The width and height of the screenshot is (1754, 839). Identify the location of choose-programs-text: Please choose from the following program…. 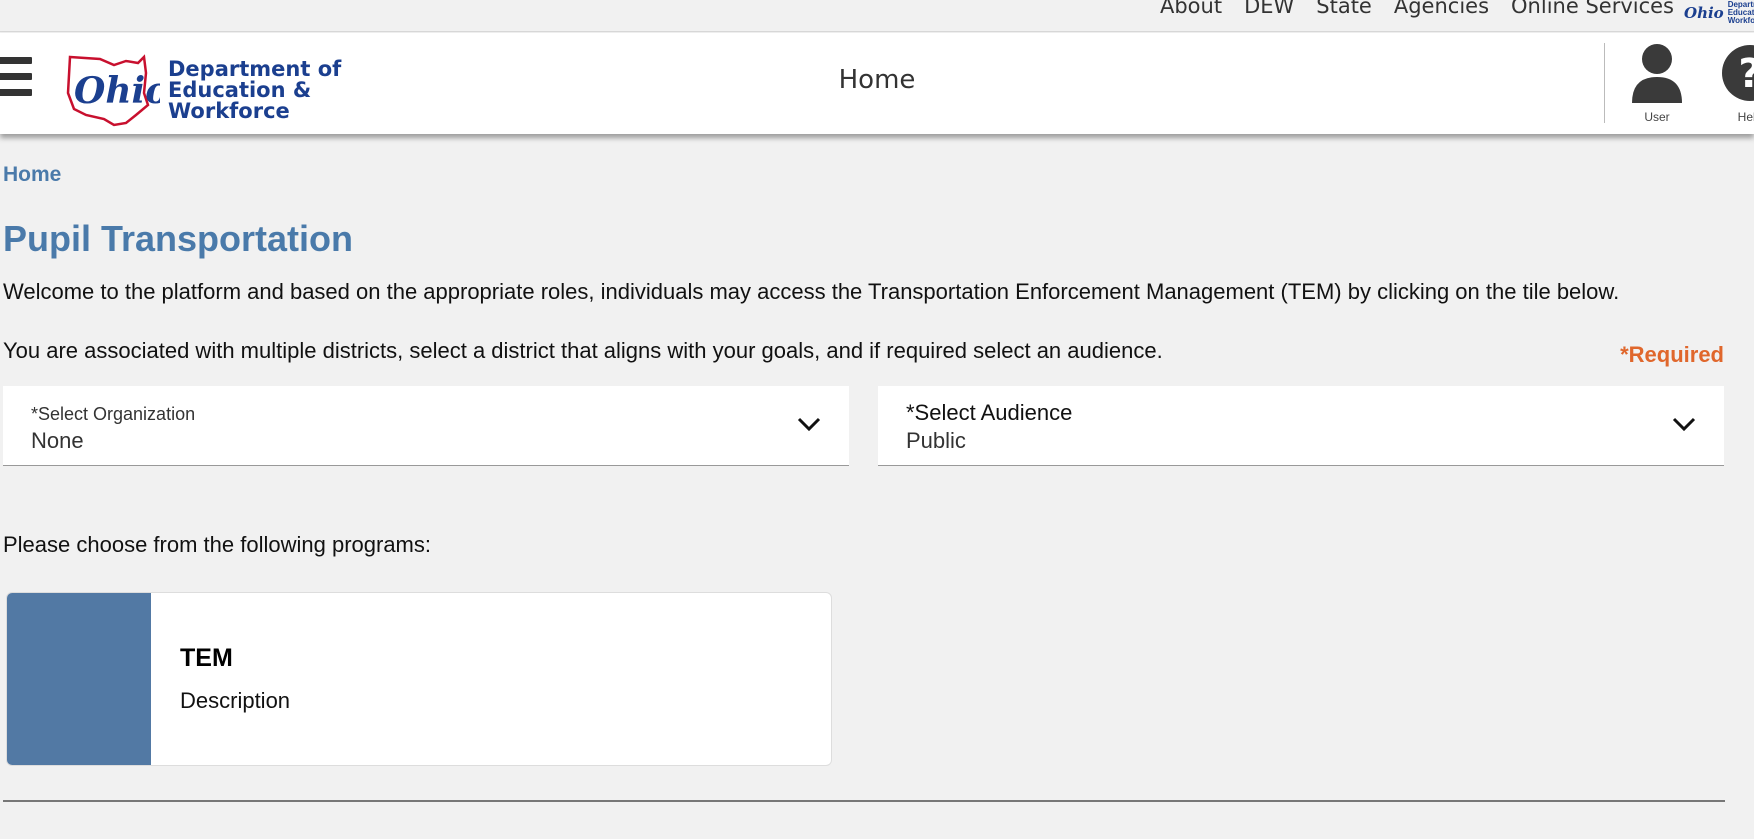
(217, 544).